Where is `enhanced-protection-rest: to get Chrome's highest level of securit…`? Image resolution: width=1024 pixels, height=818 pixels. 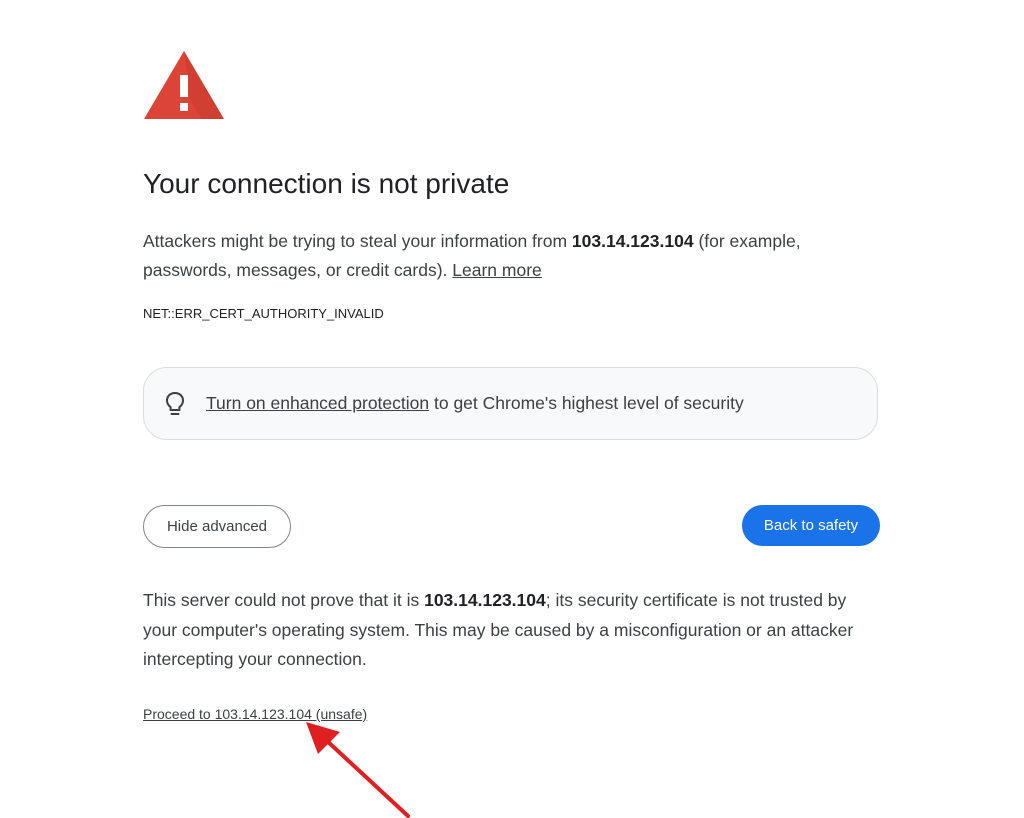
enhanced-protection-rest: to get Chrome's highest level of securit… is located at coordinates (586, 403).